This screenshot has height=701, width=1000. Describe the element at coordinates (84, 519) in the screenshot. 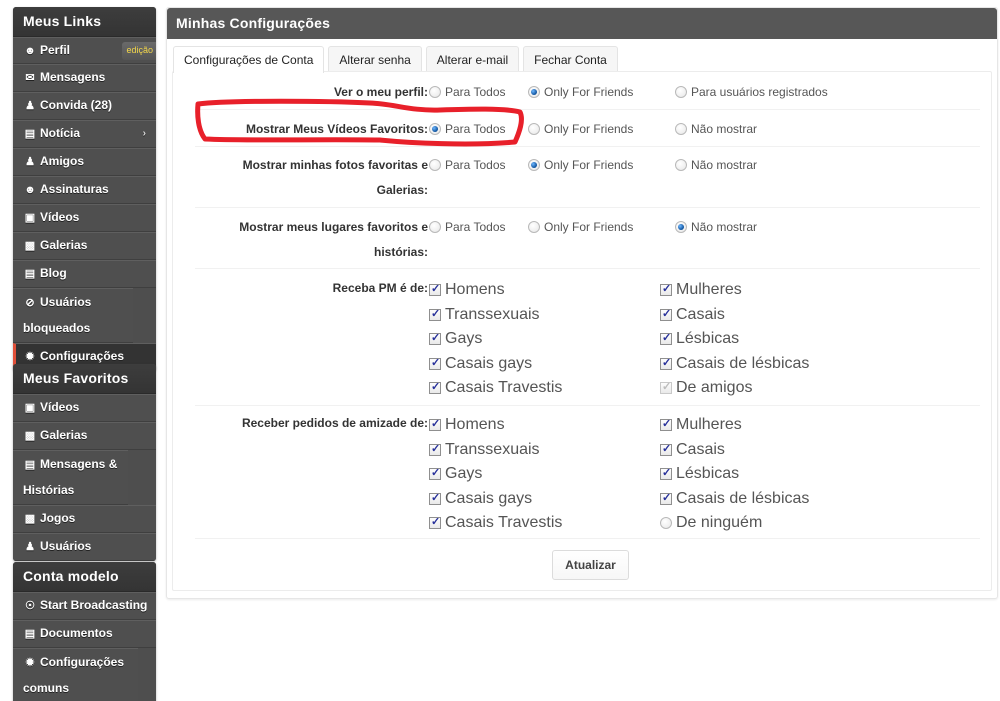

I see `sidebar-item-fav-jogos: ▩ Jogos` at that location.